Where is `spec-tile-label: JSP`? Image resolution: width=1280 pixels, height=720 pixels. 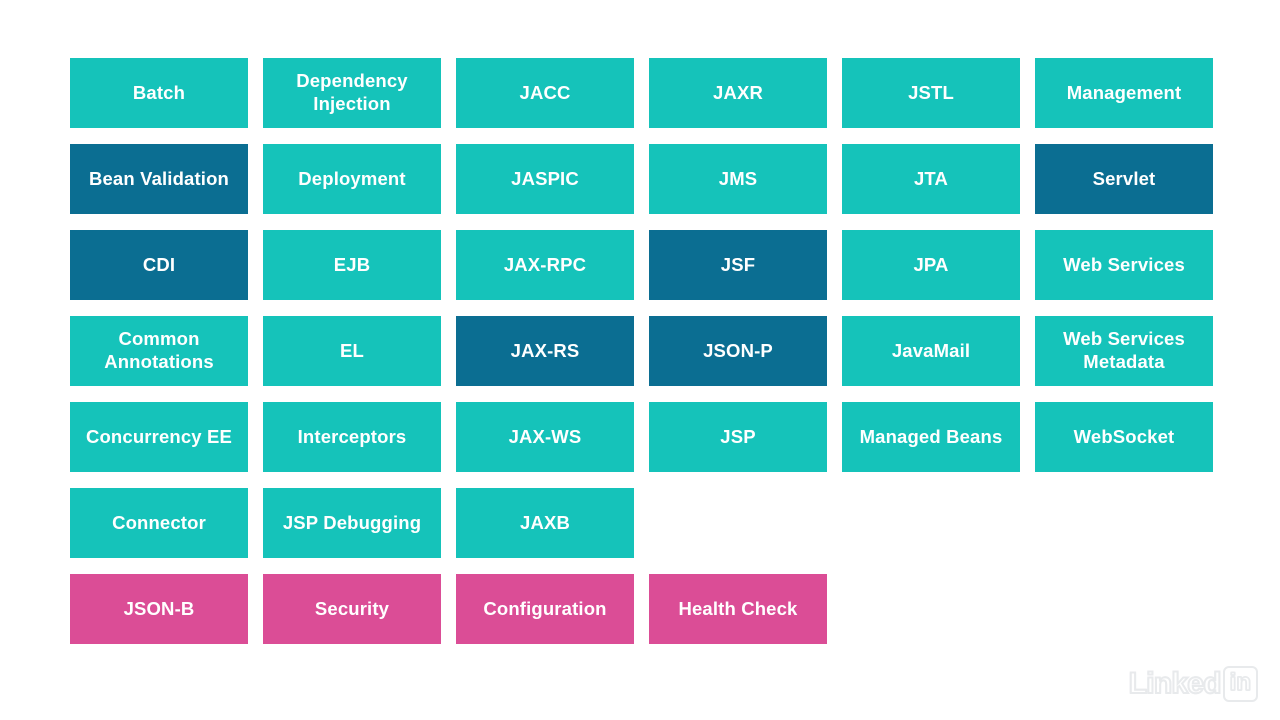
spec-tile-label: JSP is located at coordinates (738, 436).